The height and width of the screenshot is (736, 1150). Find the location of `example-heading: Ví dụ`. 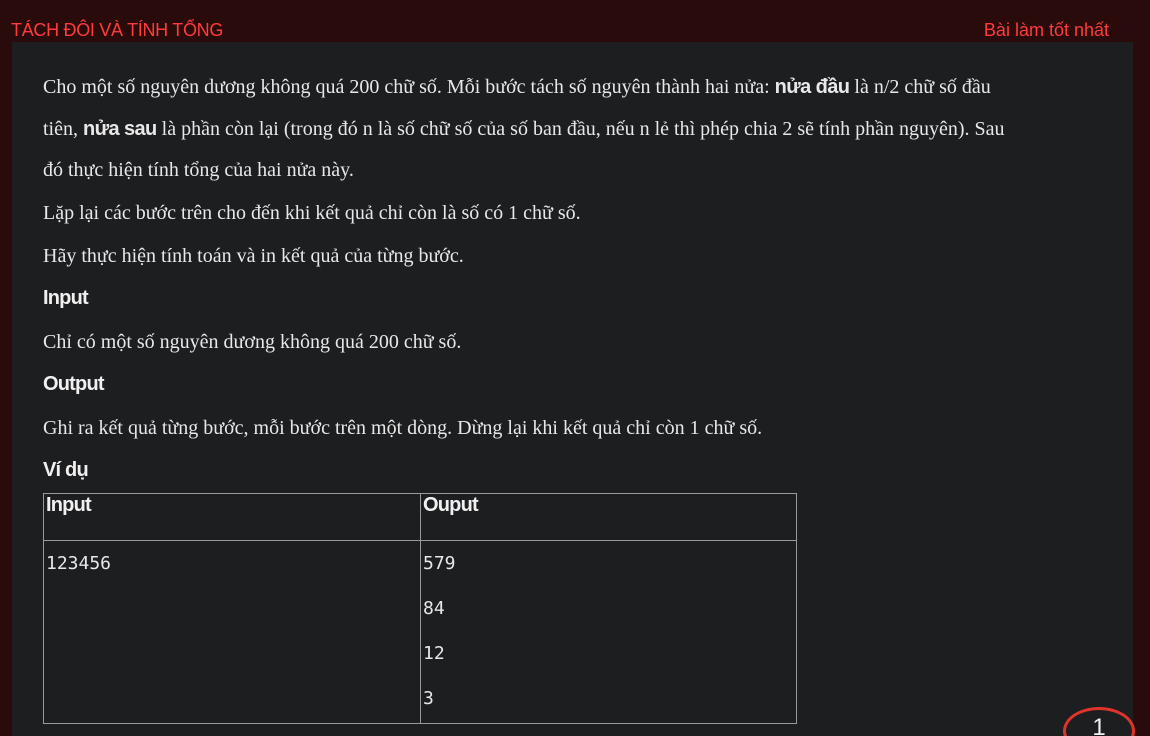

example-heading: Ví dụ is located at coordinates (66, 470).